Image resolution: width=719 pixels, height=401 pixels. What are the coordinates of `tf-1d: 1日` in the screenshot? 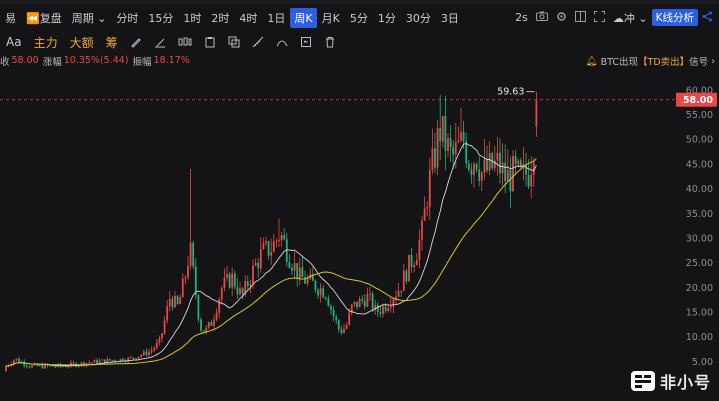 It's located at (276, 18).